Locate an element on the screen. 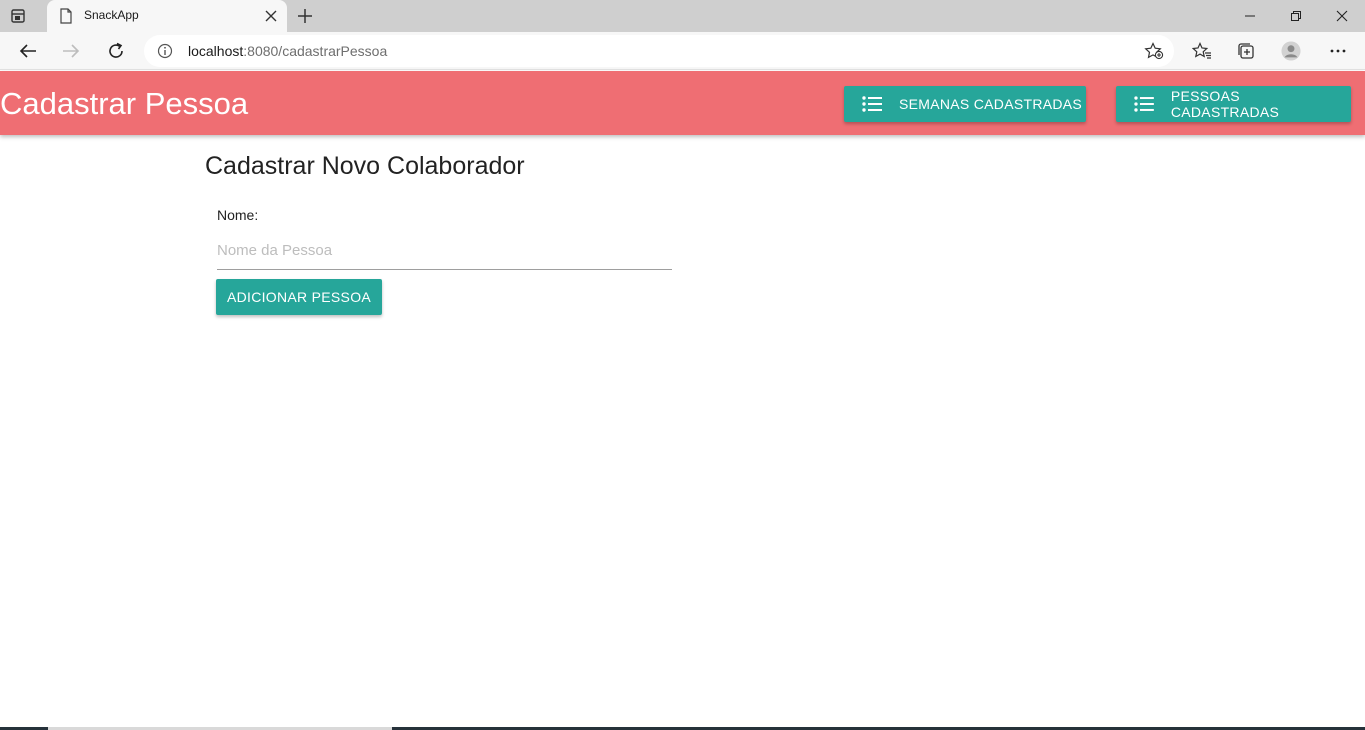 This screenshot has height=730, width=1365. tab-actions-icon is located at coordinates (18, 16).